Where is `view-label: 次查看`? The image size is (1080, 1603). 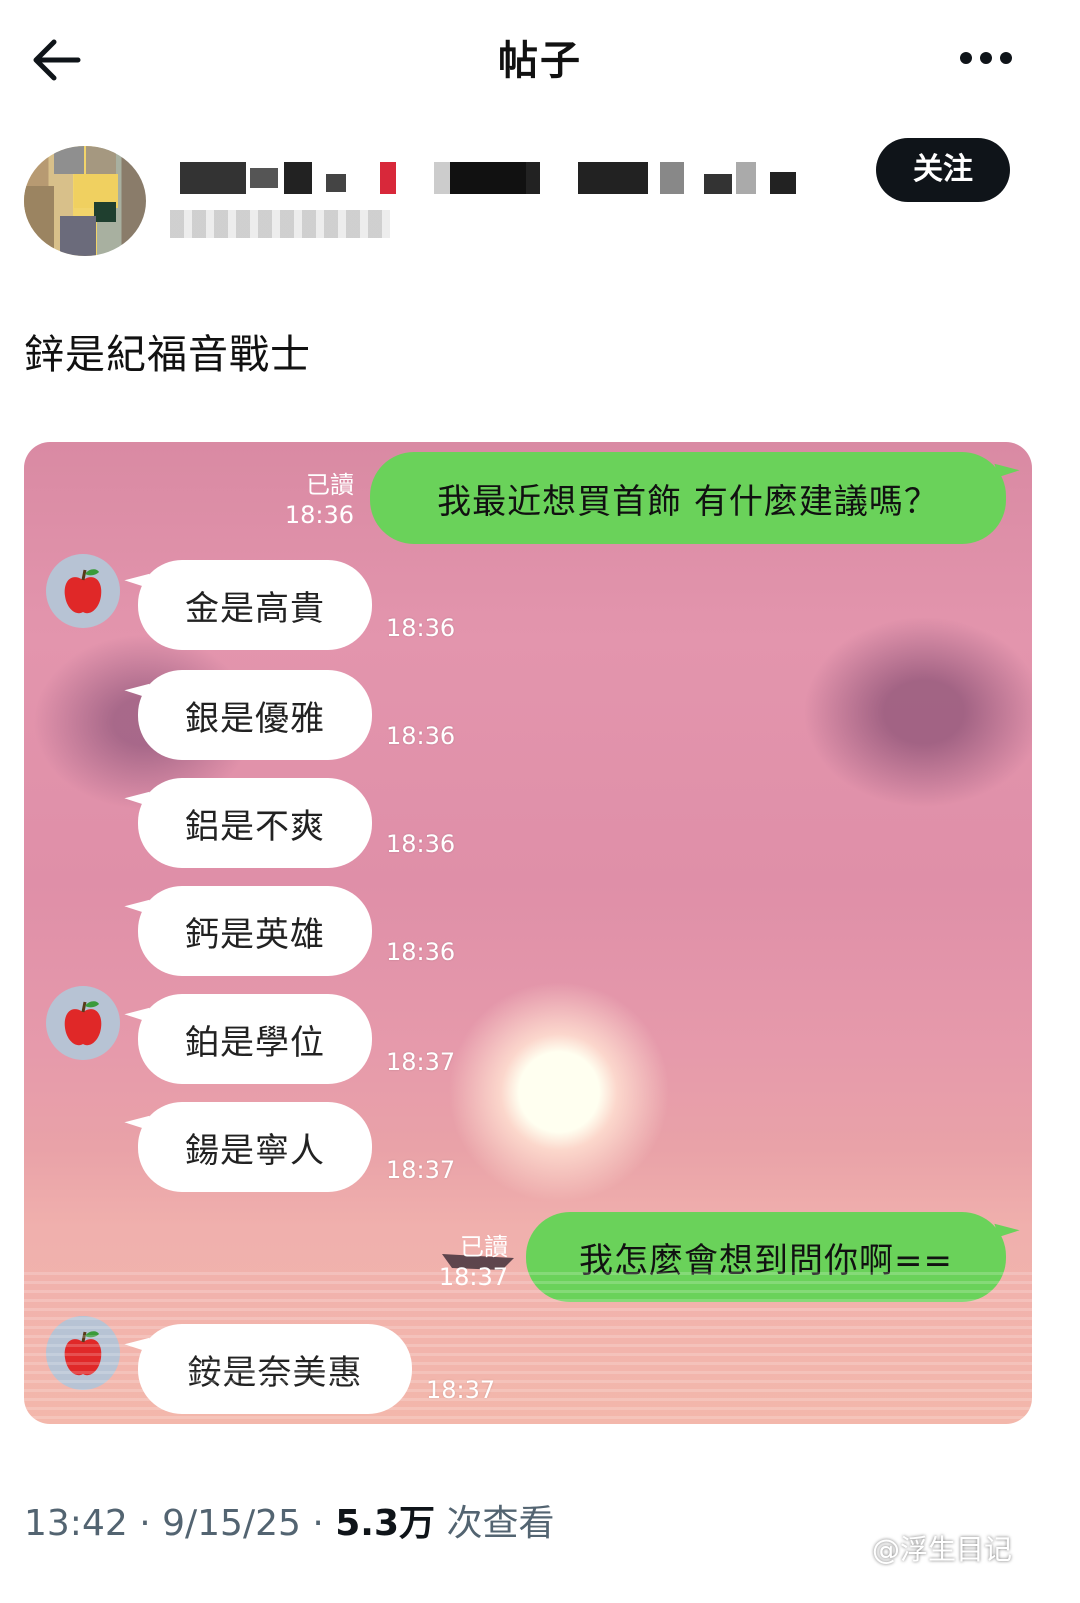
view-label: 次查看 is located at coordinates (500, 1523).